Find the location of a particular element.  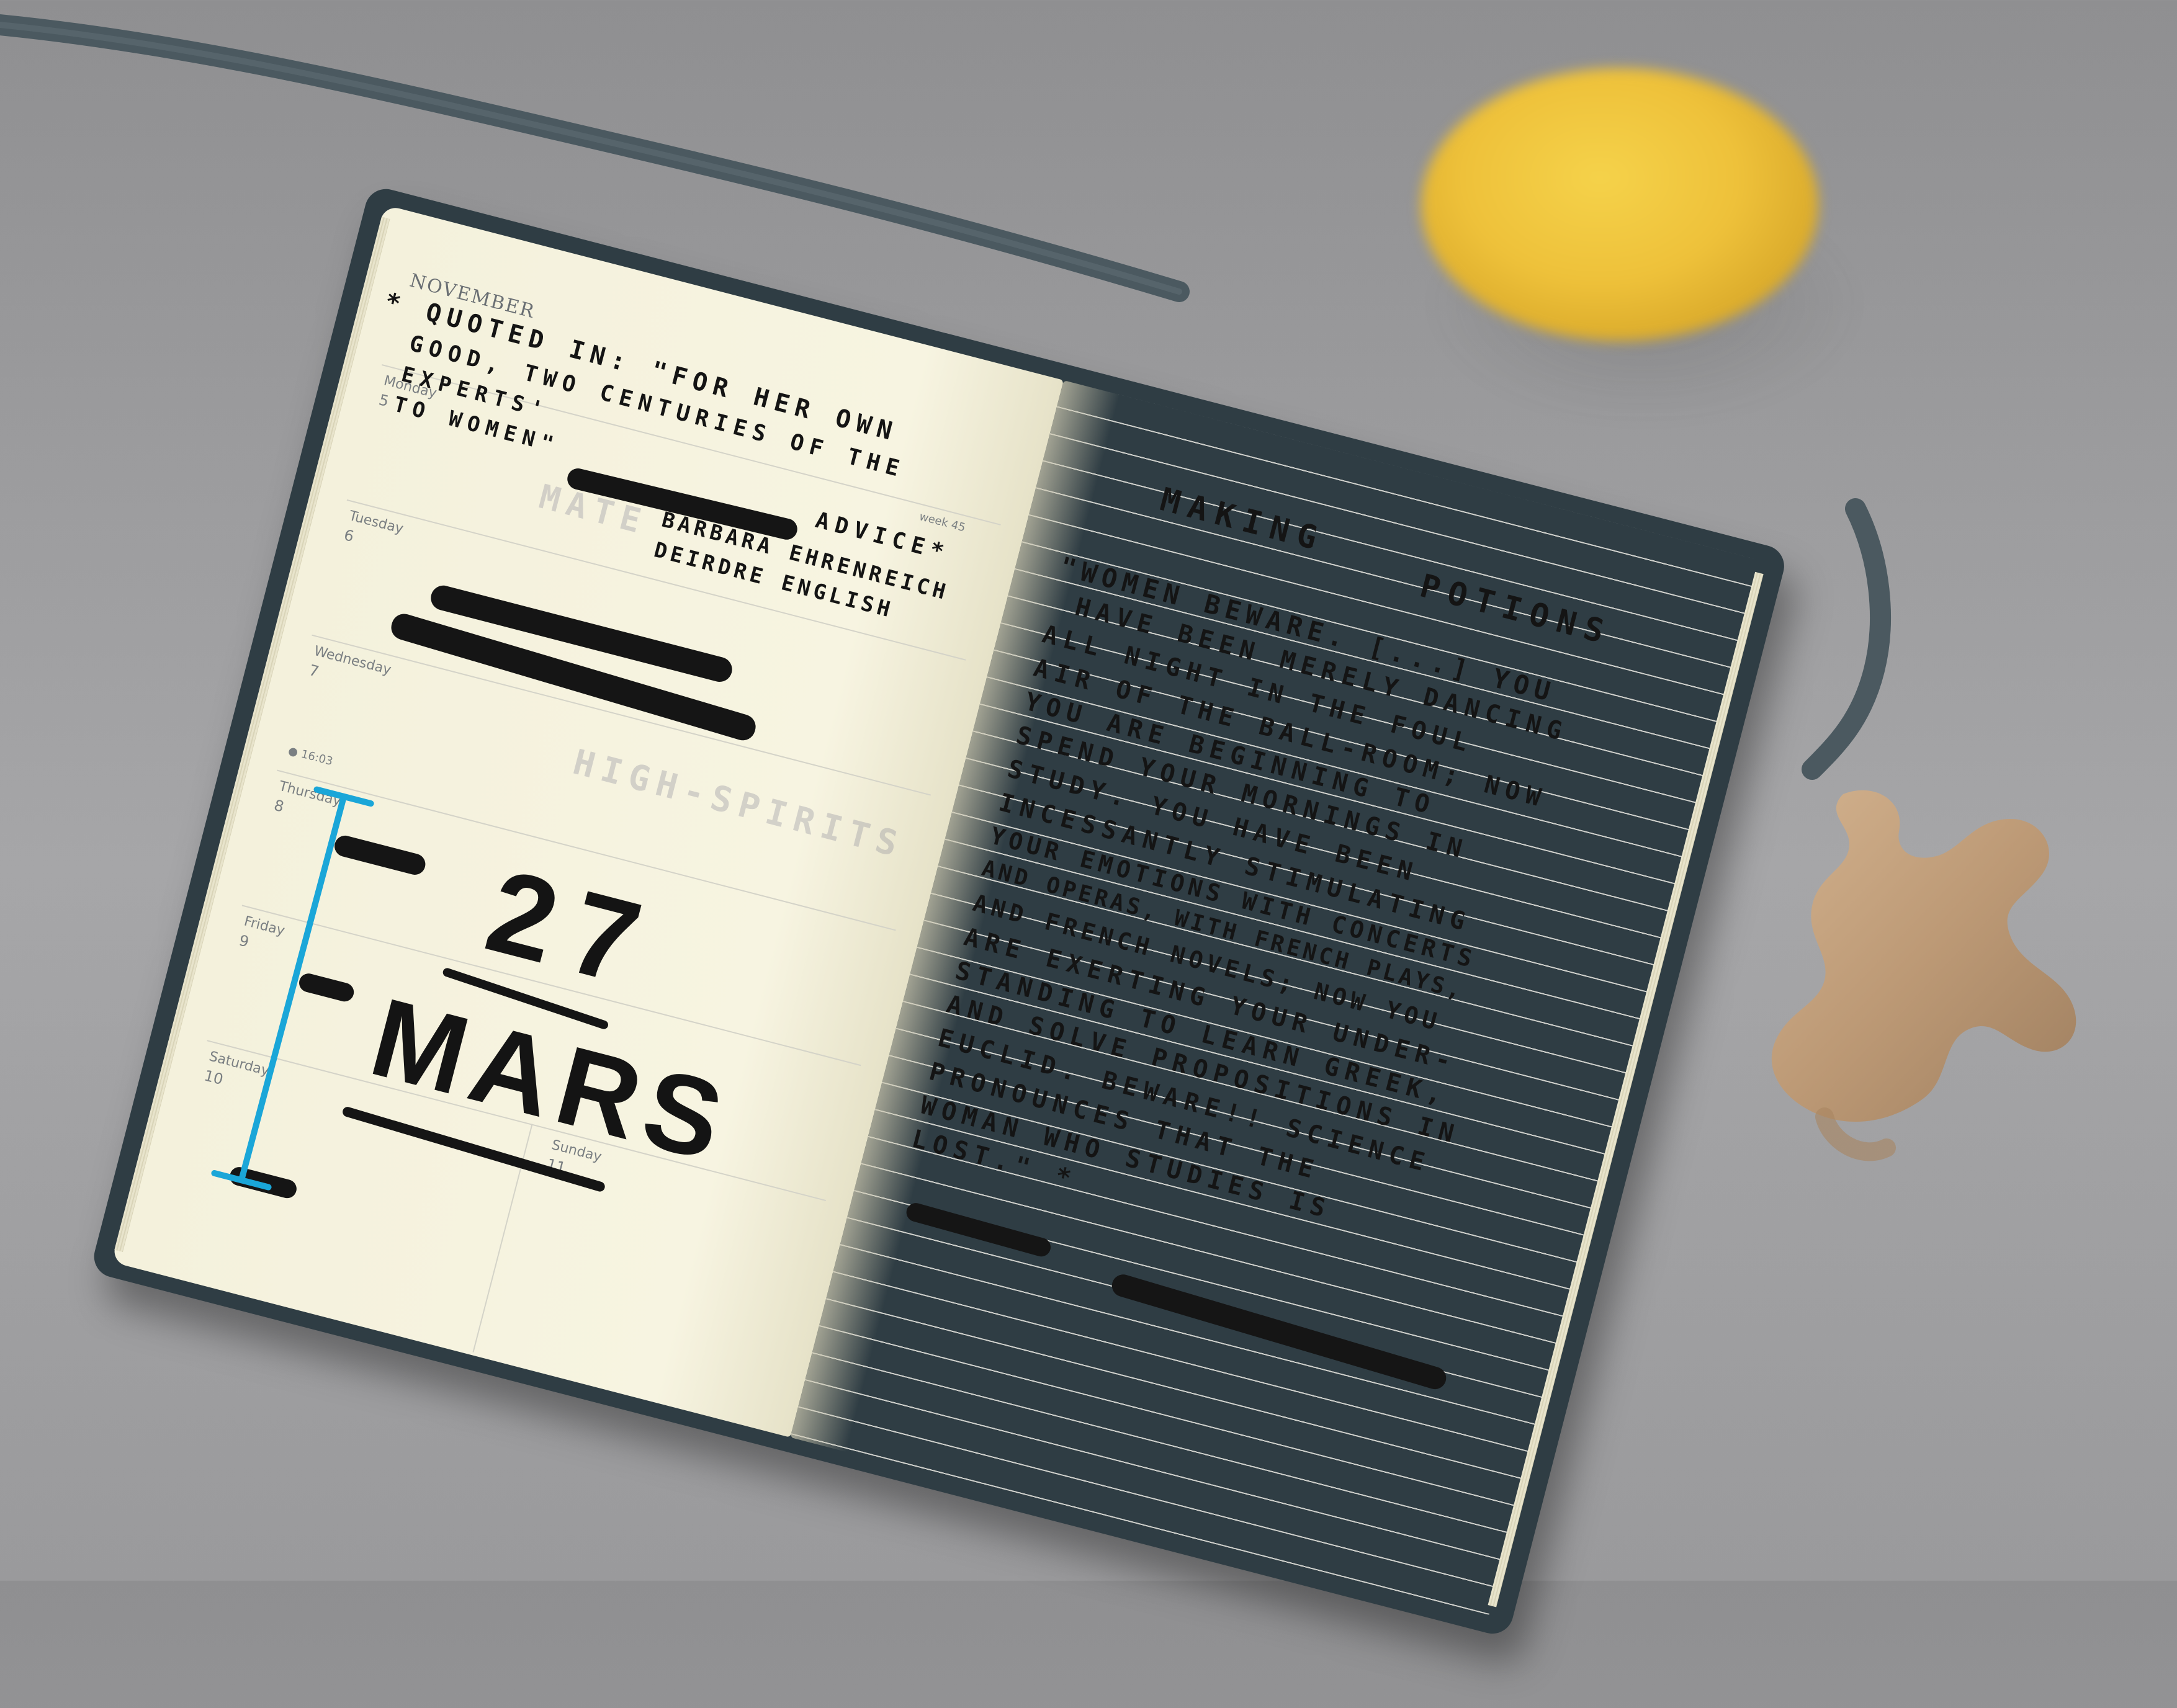

ginger-root is located at coordinates (1924, 976).